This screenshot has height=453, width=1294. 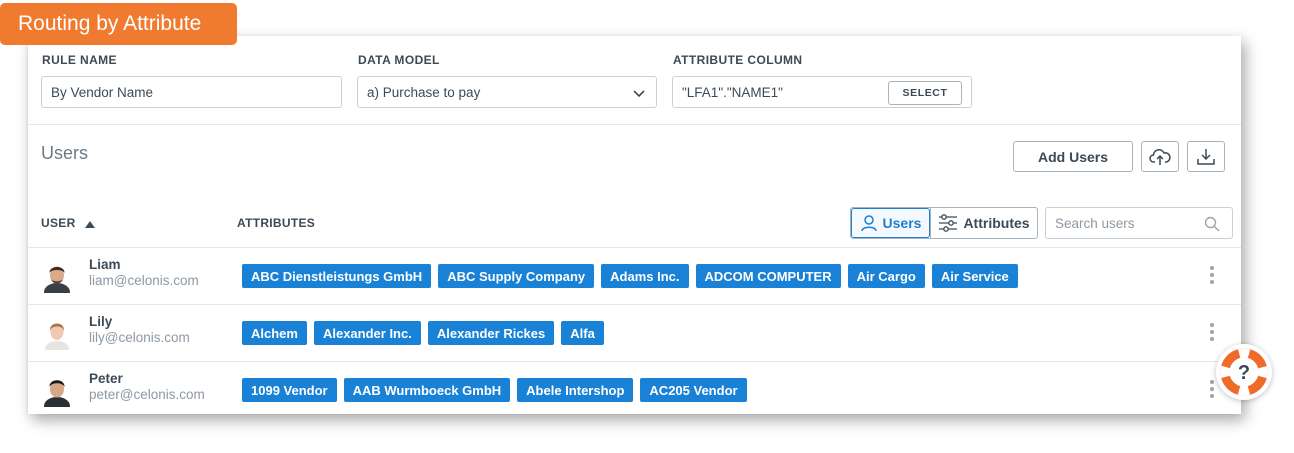 I want to click on data-model-label: DATA MODEL, so click(x=399, y=60).